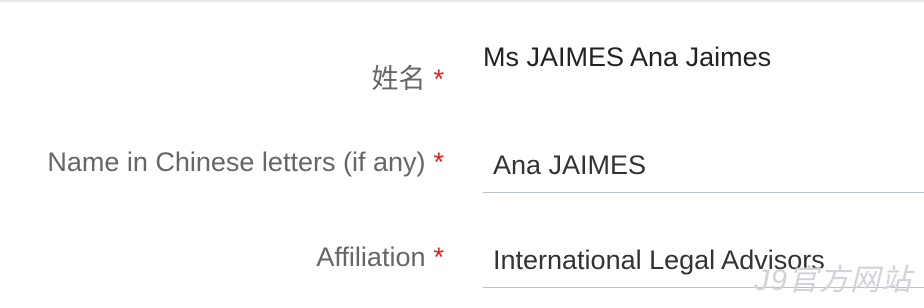  Describe the element at coordinates (245, 162) in the screenshot. I see `chinese-name-label: Name in Chinese letters (if any) *` at that location.